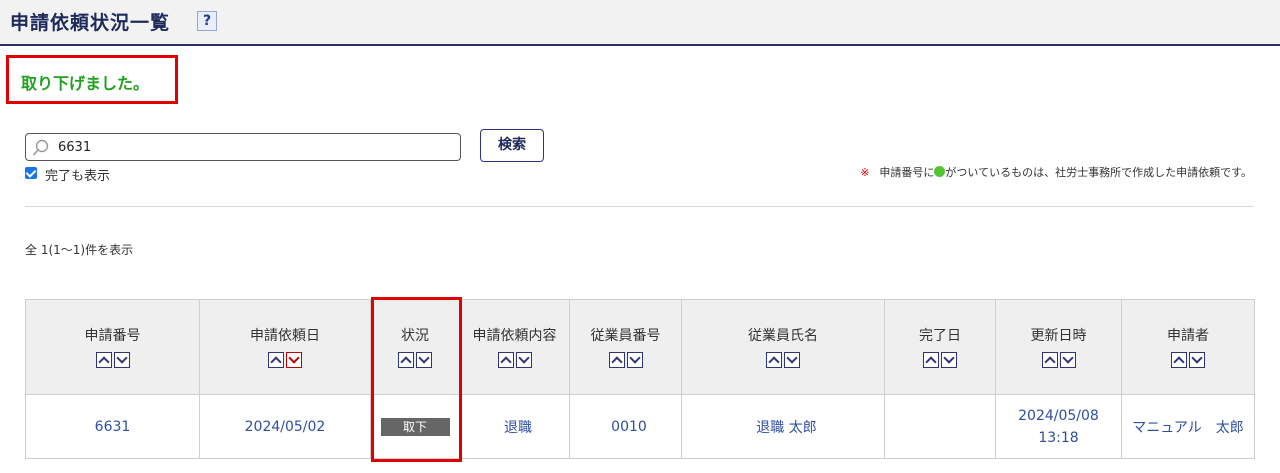  Describe the element at coordinates (625, 347) in the screenshot. I see `col-header: 従業員番号` at that location.